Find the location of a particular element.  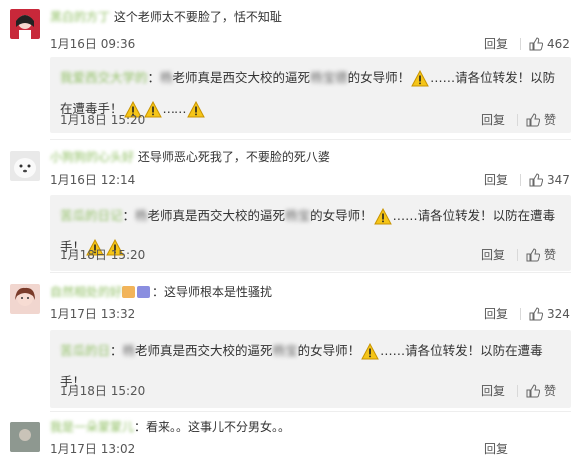

comment-text-line: 黑白的方丁 这个老师太不要脸了，恬不知耻 is located at coordinates (310, 17).